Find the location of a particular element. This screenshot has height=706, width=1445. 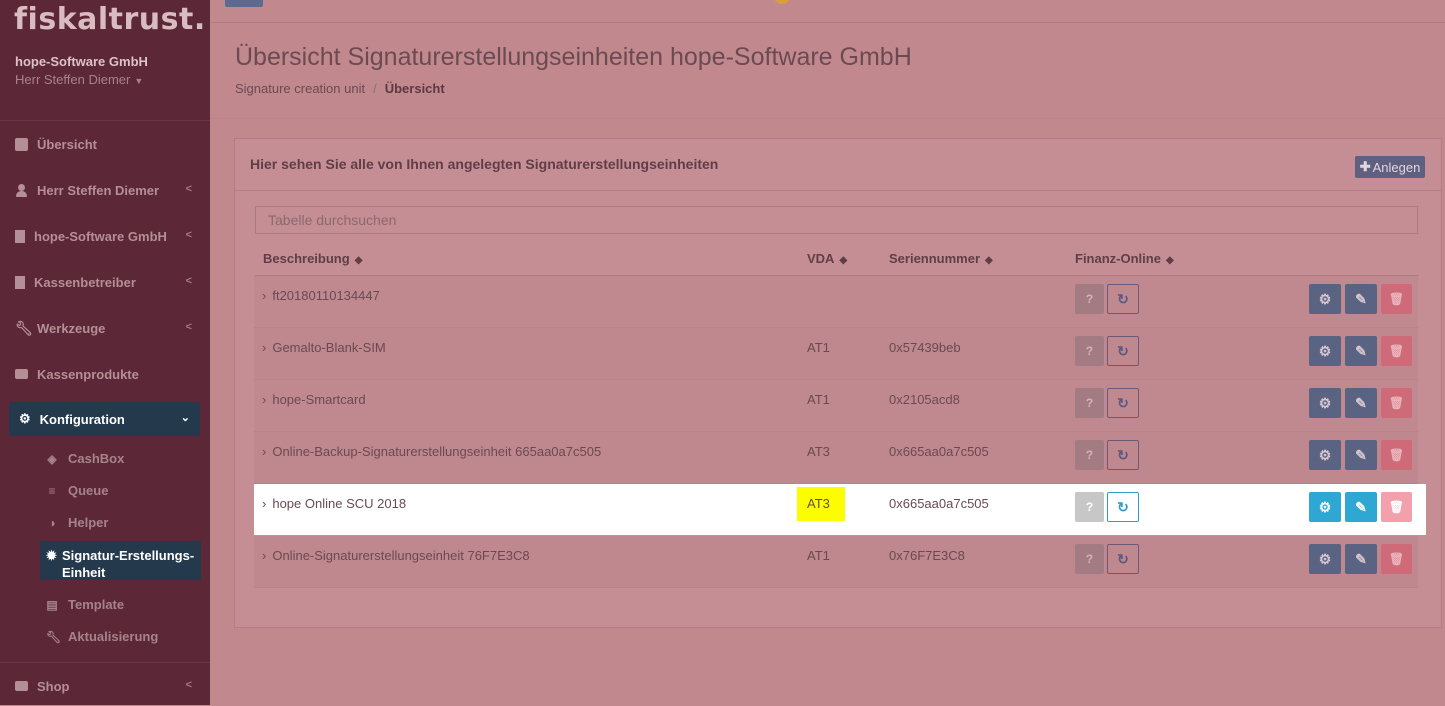

caret-down-icon: ▼ is located at coordinates (138, 81).